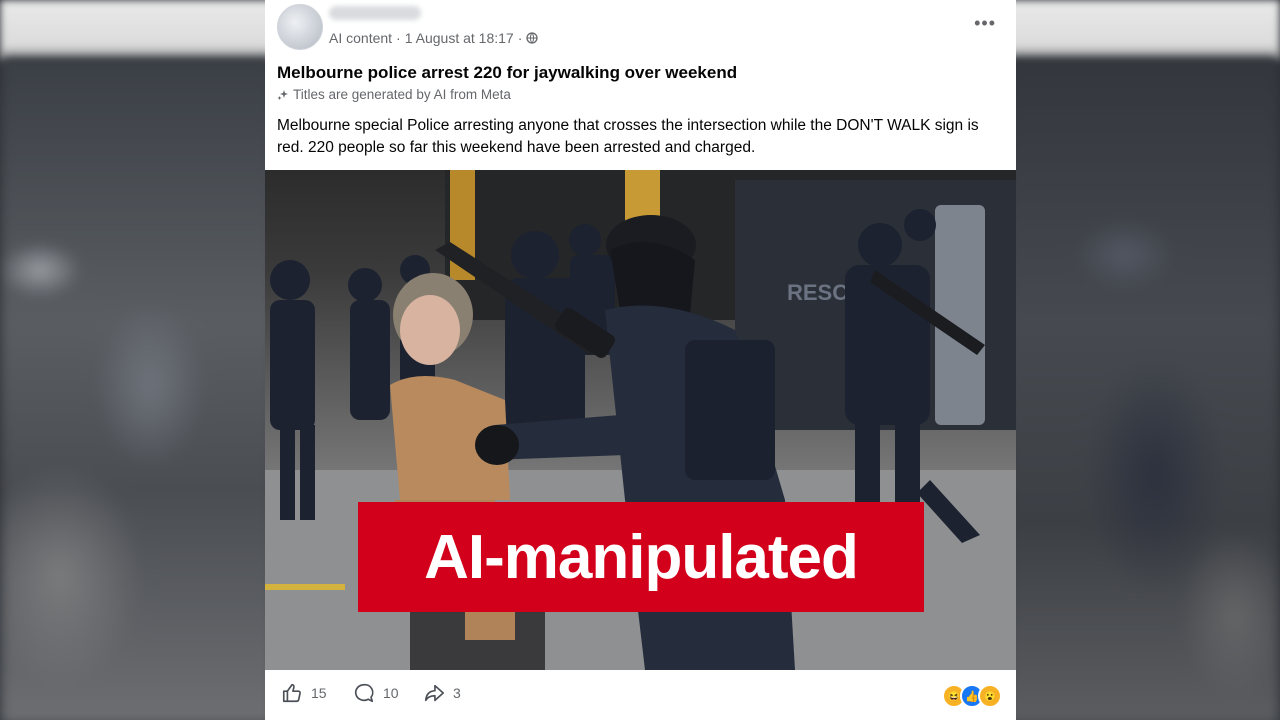 The width and height of the screenshot is (1280, 720). What do you see at coordinates (304, 693) in the screenshot?
I see `like-button: 15` at bounding box center [304, 693].